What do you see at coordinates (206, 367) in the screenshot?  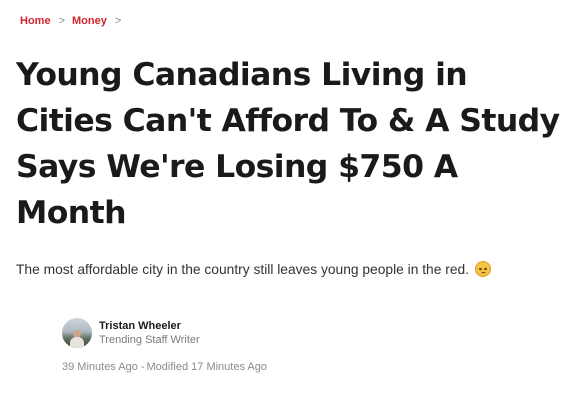 I see `modified-time: Modified 17 Minutes Ago` at bounding box center [206, 367].